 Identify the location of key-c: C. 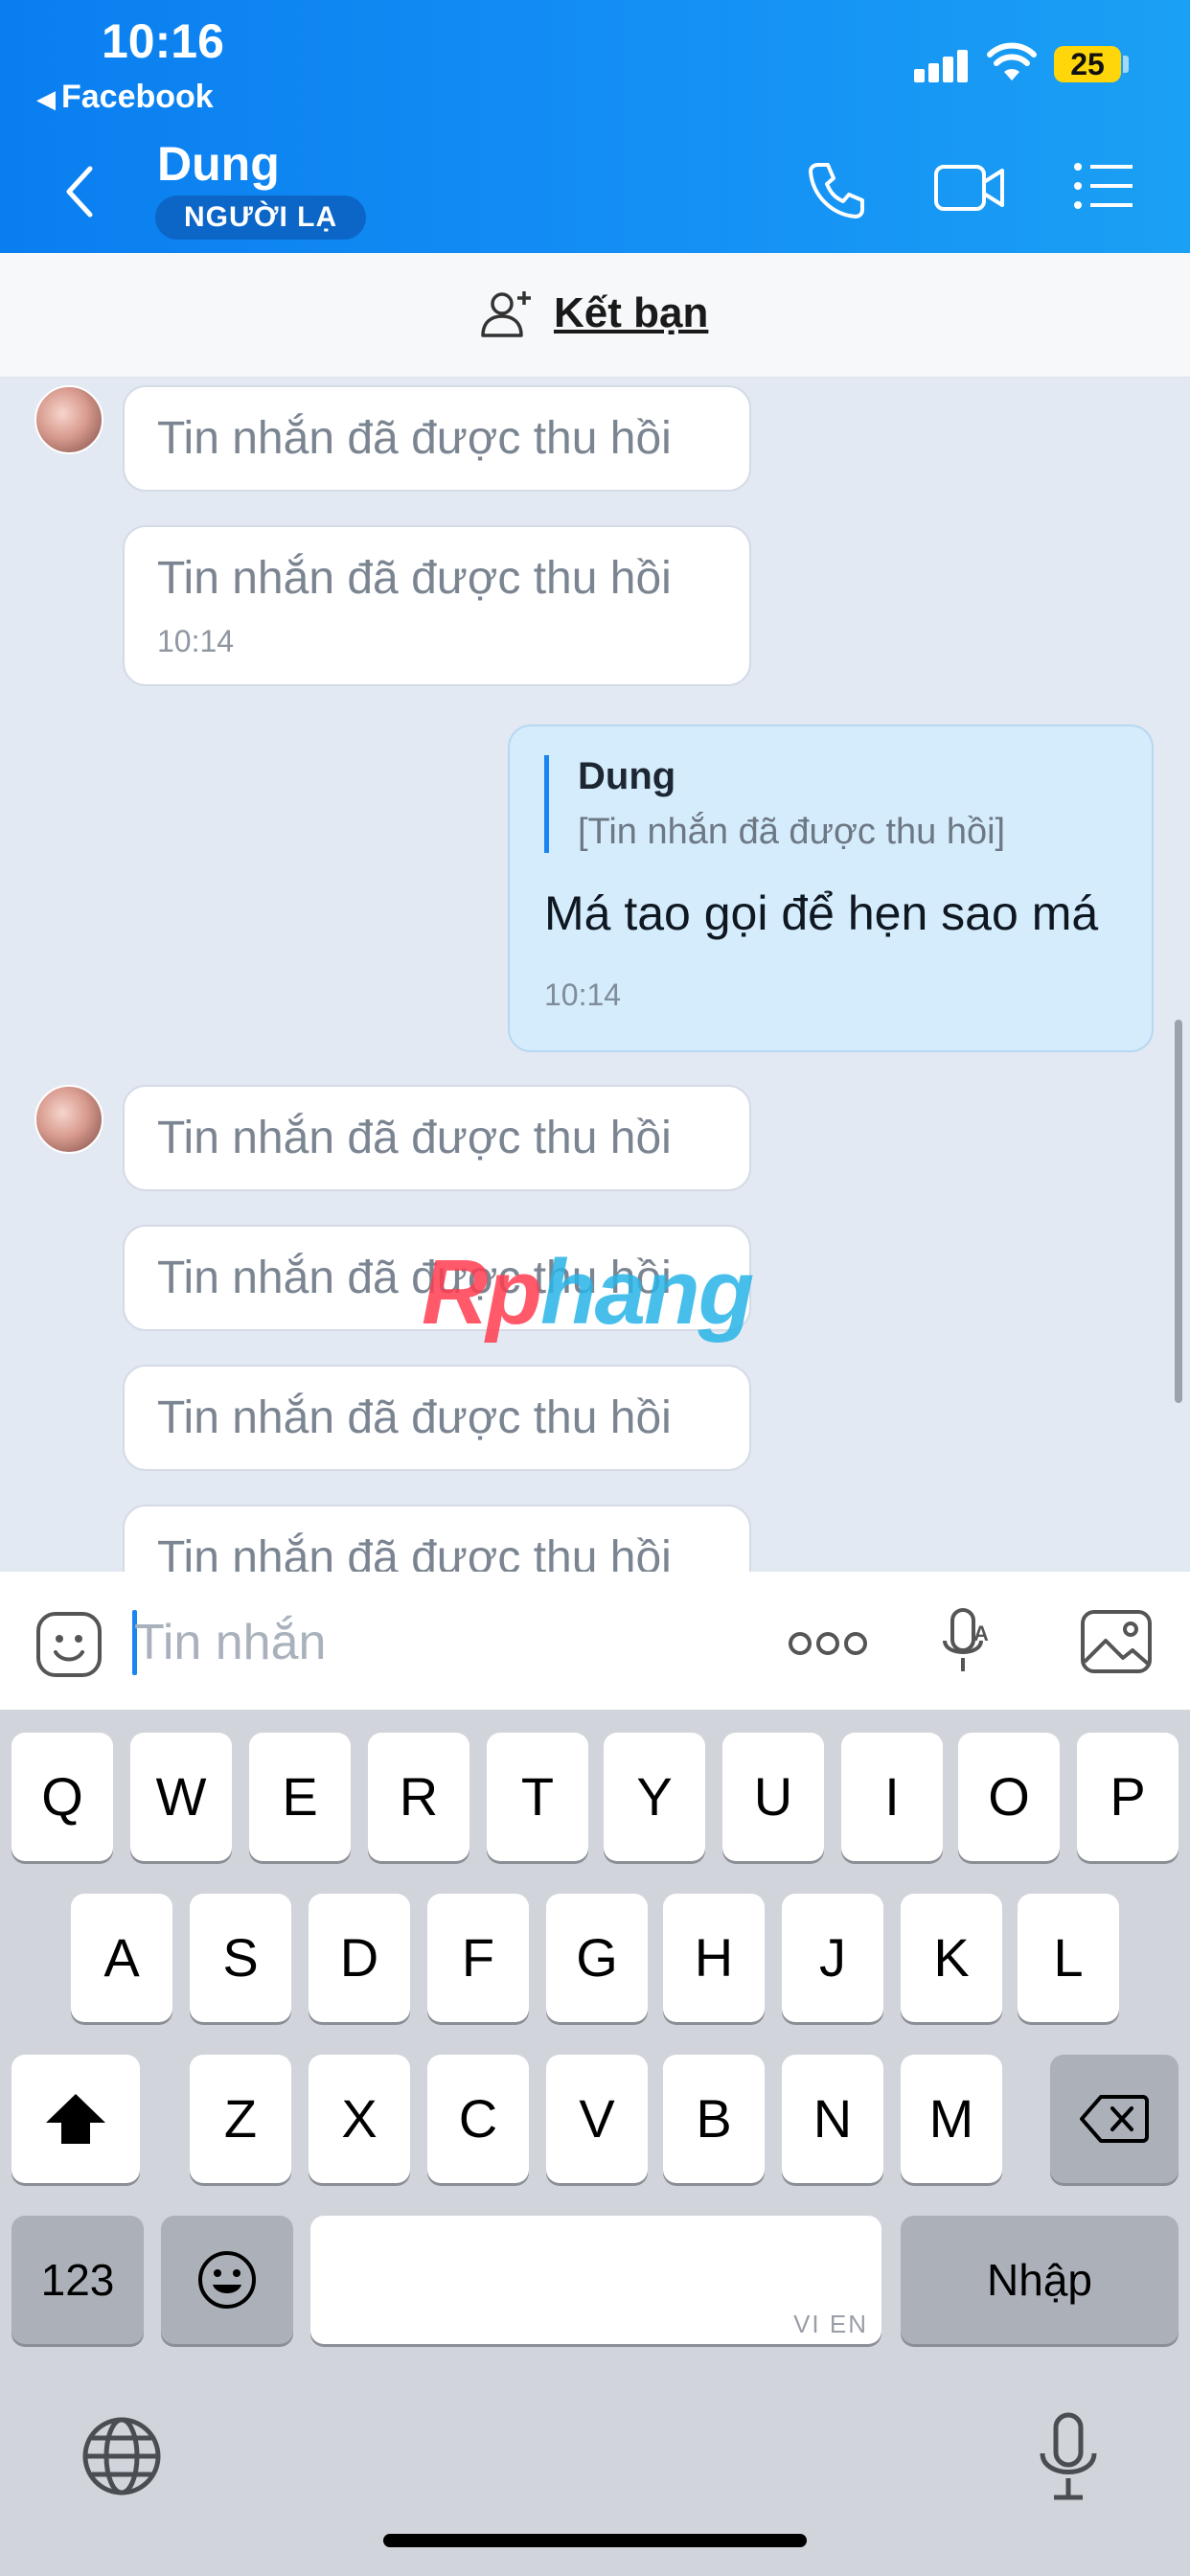
(478, 2119).